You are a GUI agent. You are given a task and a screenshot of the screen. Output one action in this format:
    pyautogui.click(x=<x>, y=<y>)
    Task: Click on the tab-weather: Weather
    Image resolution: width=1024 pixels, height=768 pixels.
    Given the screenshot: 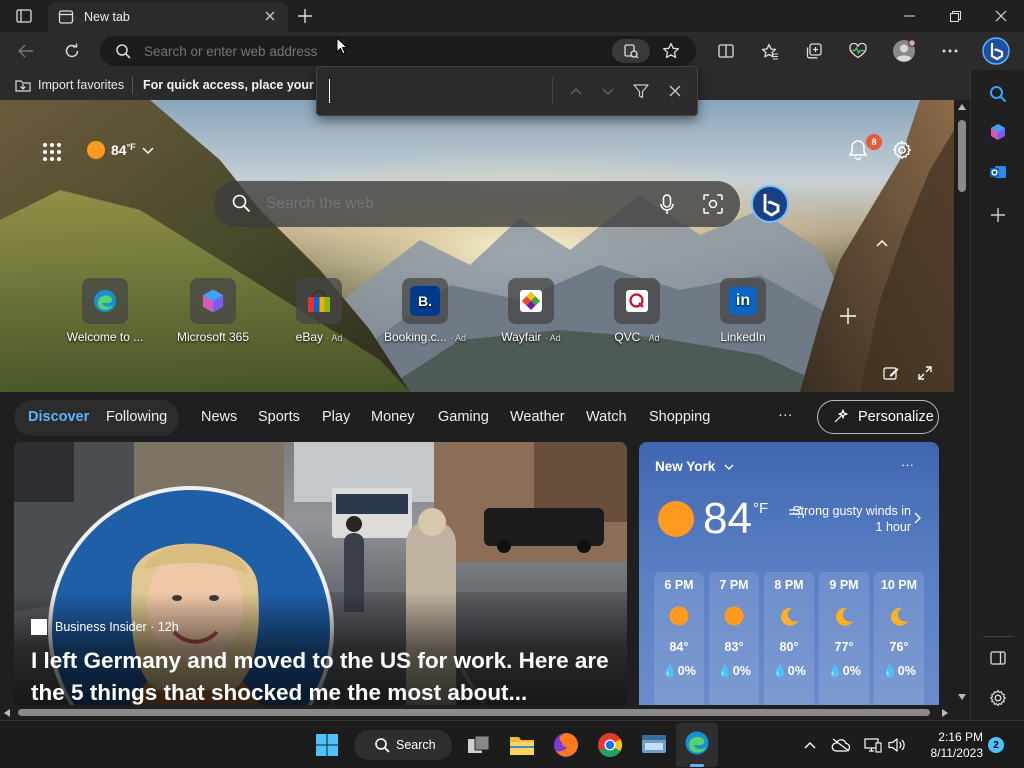 What is the action you would take?
    pyautogui.click(x=537, y=417)
    